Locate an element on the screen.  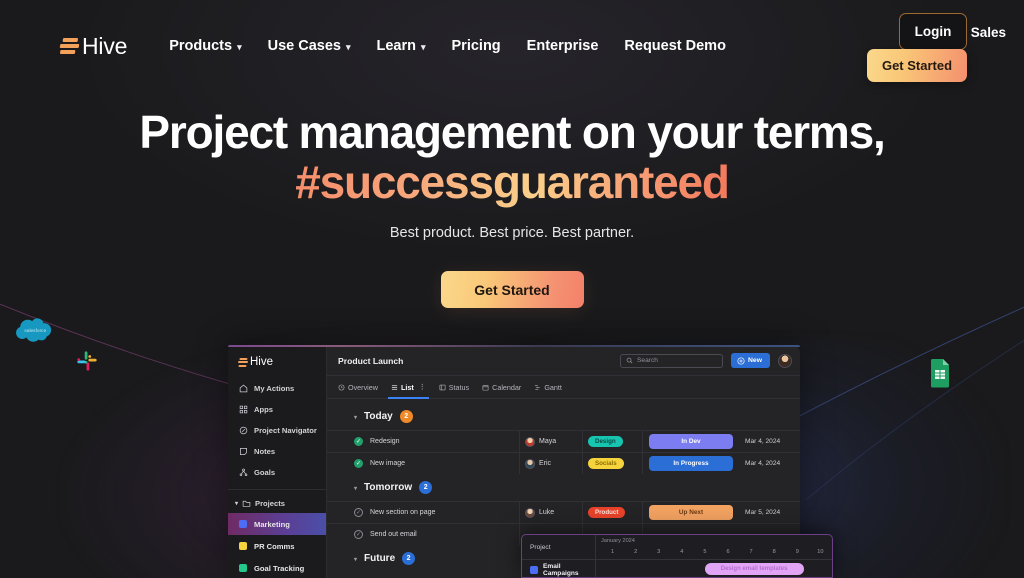
task-label-pill: Design is located at coordinates (605, 441).